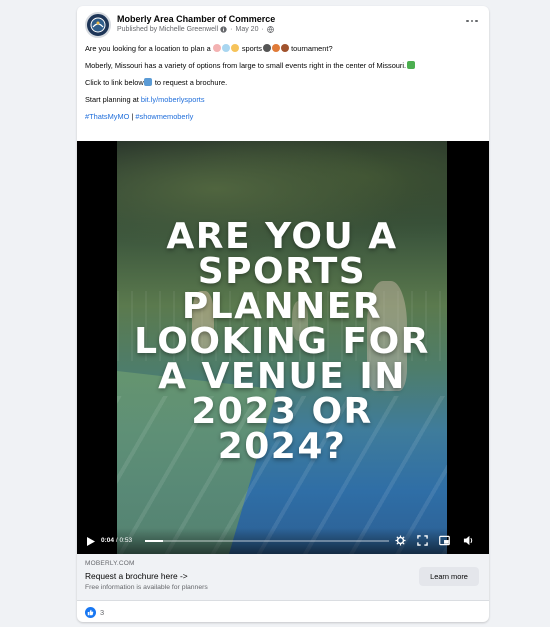 This screenshot has width=550, height=627. Describe the element at coordinates (282, 236) in the screenshot. I see `headline-line: ARE YOU A` at that location.